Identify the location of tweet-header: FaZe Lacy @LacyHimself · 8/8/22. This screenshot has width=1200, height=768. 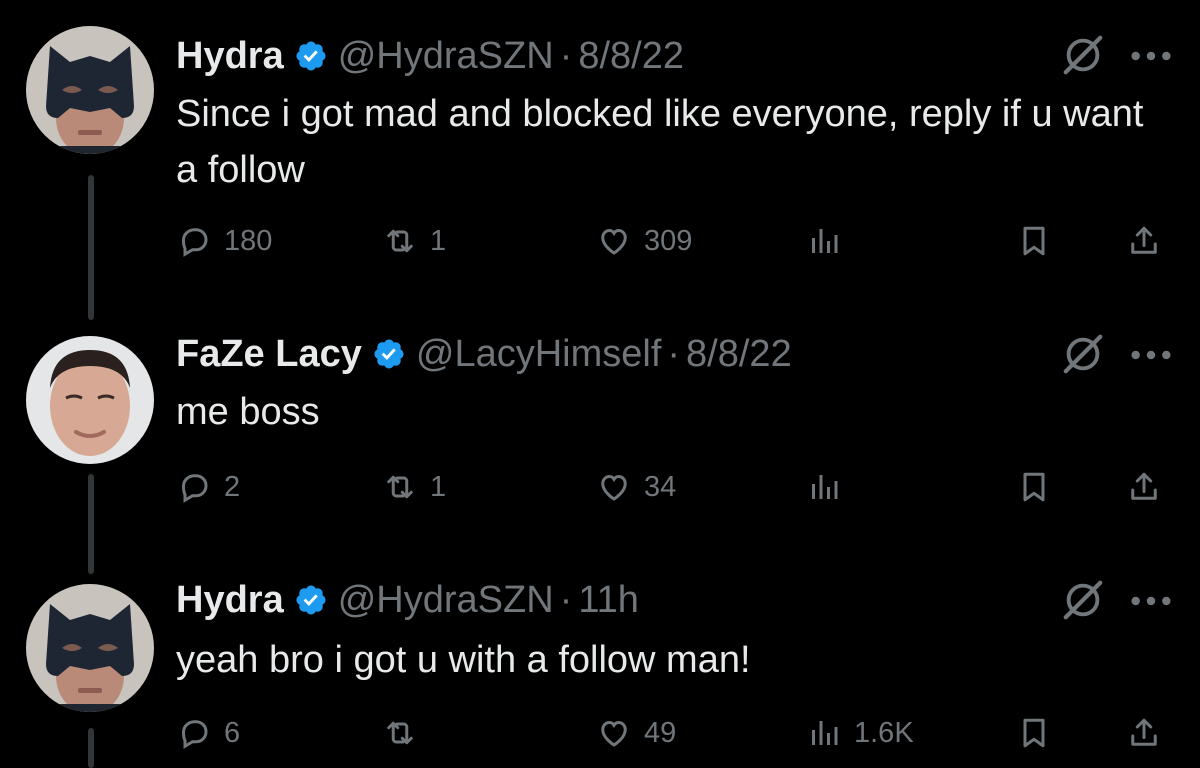
(484, 354).